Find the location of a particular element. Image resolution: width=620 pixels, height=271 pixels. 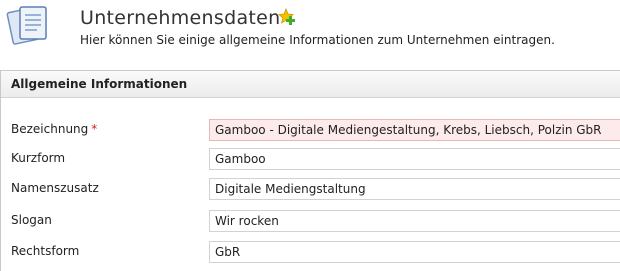

form-row-namenszusatz: Namenszusatz is located at coordinates (310, 189).